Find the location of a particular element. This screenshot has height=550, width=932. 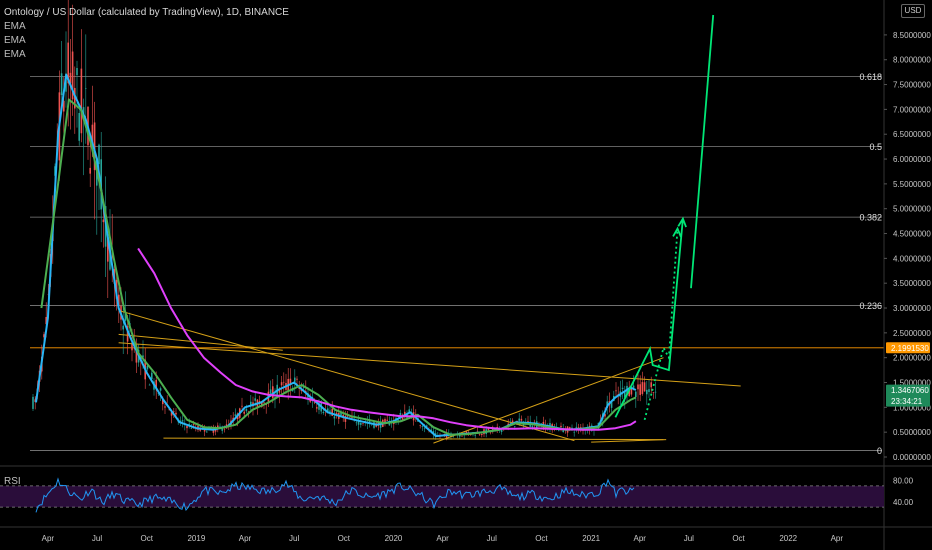

x-tick-label: 2019 is located at coordinates (196, 538).